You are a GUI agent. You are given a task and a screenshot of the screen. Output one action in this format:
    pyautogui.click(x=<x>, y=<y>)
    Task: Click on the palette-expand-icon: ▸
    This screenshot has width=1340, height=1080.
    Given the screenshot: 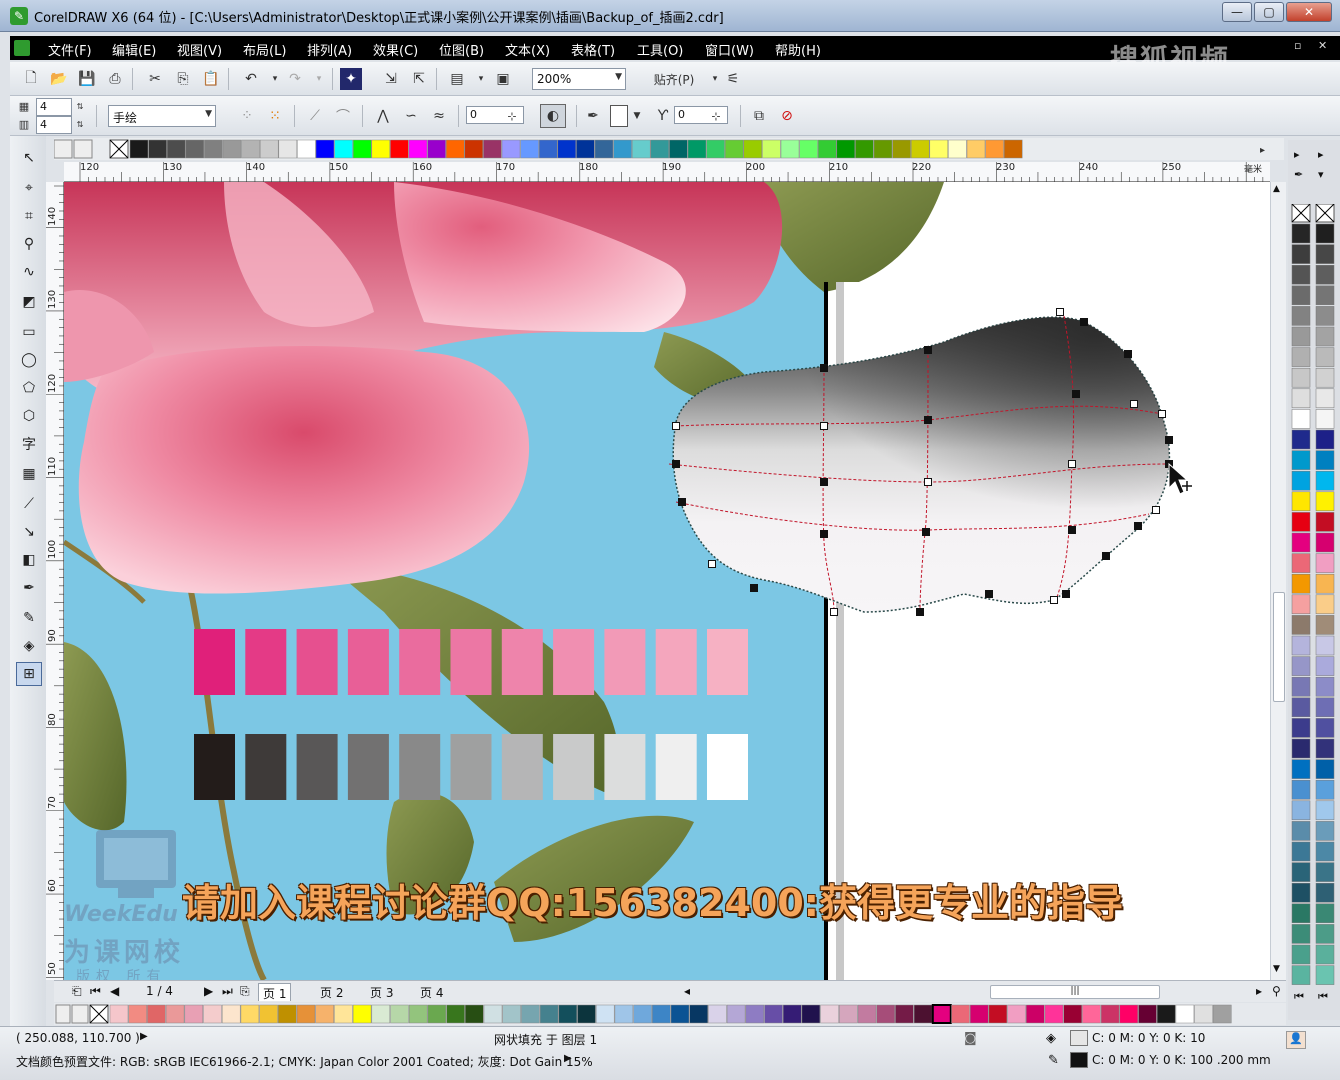 What is the action you would take?
    pyautogui.click(x=1262, y=150)
    